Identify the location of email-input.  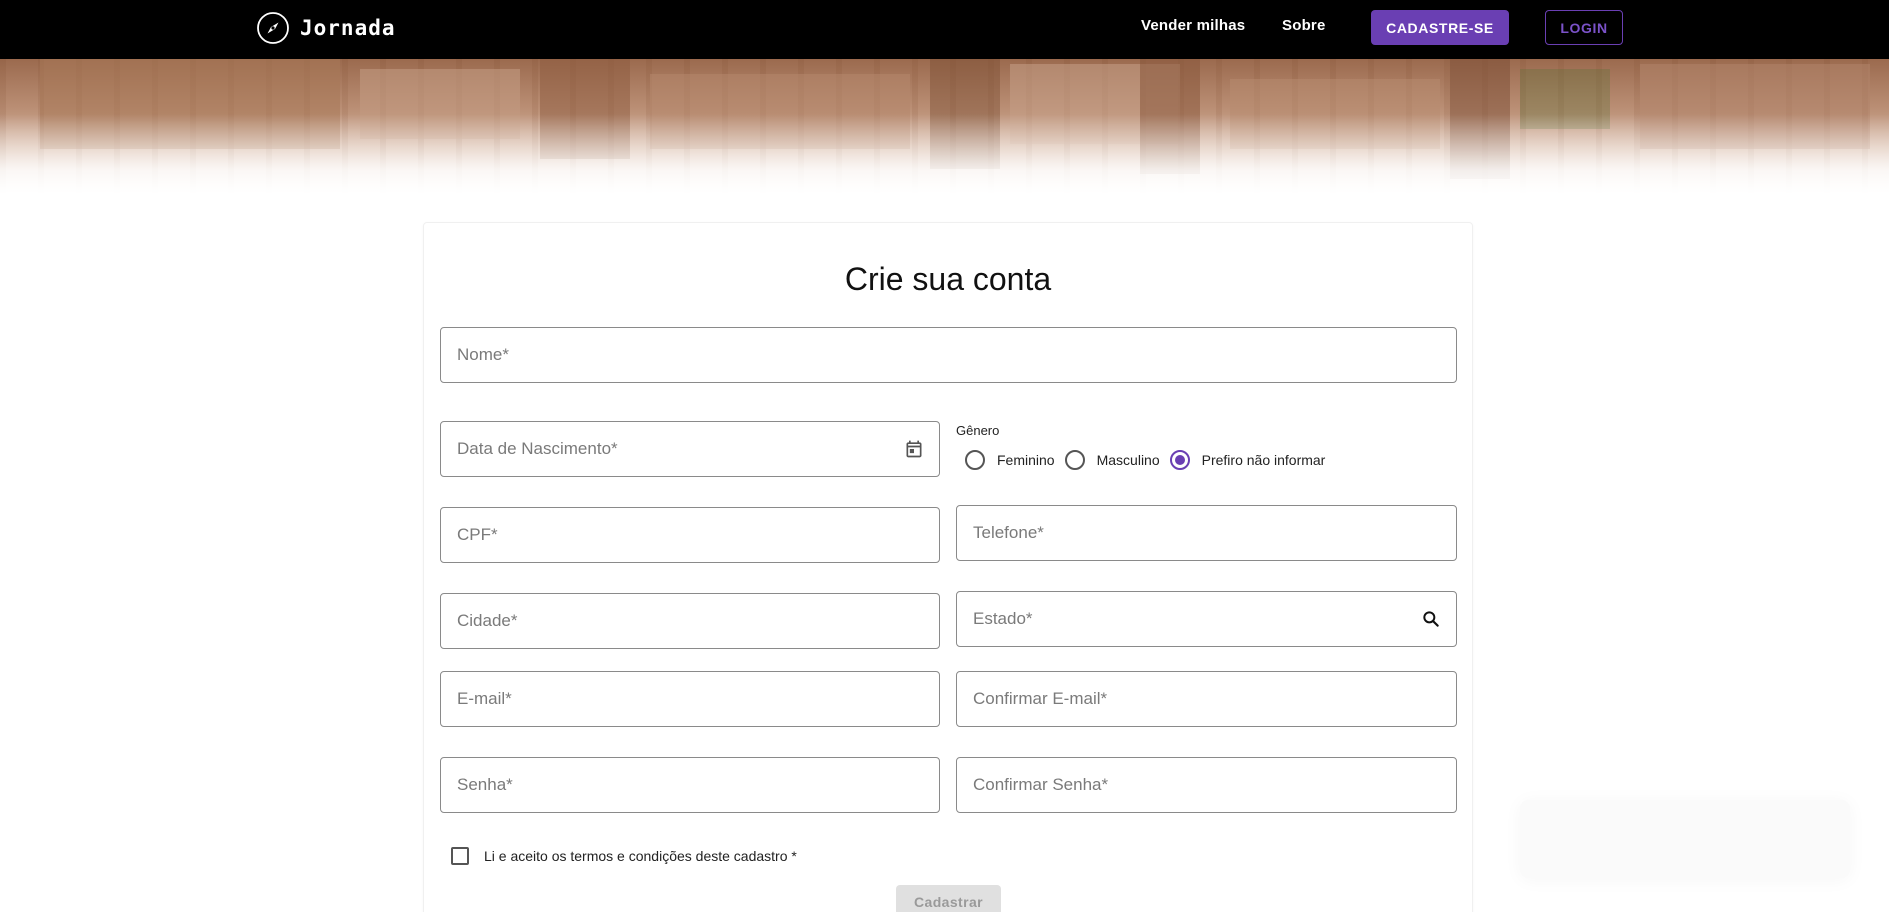
(690, 699).